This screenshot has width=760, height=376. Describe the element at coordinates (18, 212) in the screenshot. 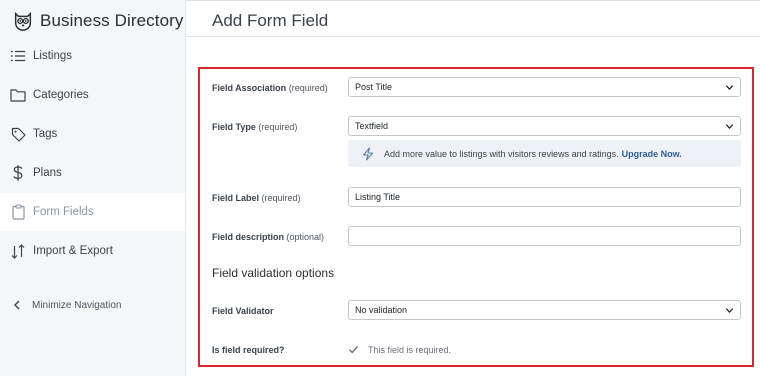

I see `clipboard-icon` at that location.